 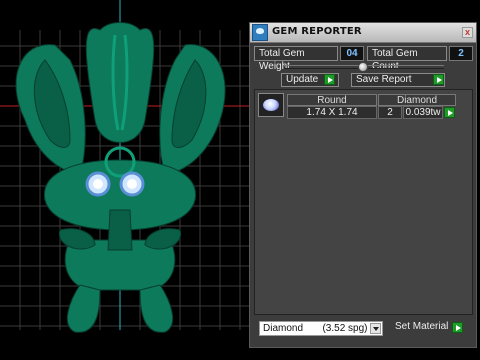 I want to click on table-header-round: Round, so click(x=332, y=100).